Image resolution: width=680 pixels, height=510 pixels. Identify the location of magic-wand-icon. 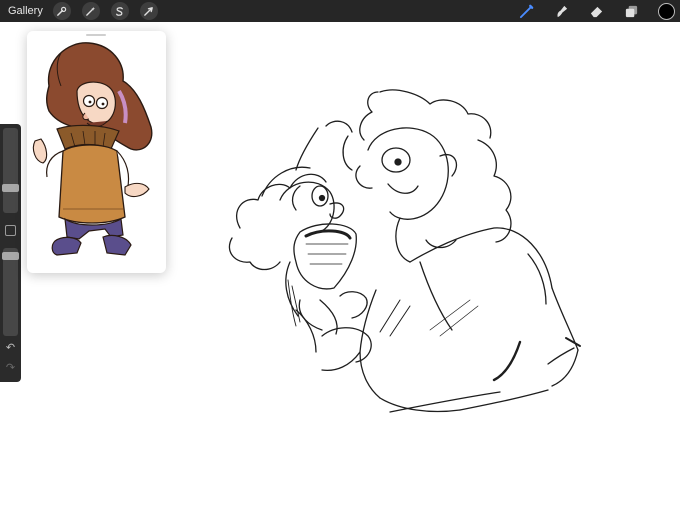
(91, 11).